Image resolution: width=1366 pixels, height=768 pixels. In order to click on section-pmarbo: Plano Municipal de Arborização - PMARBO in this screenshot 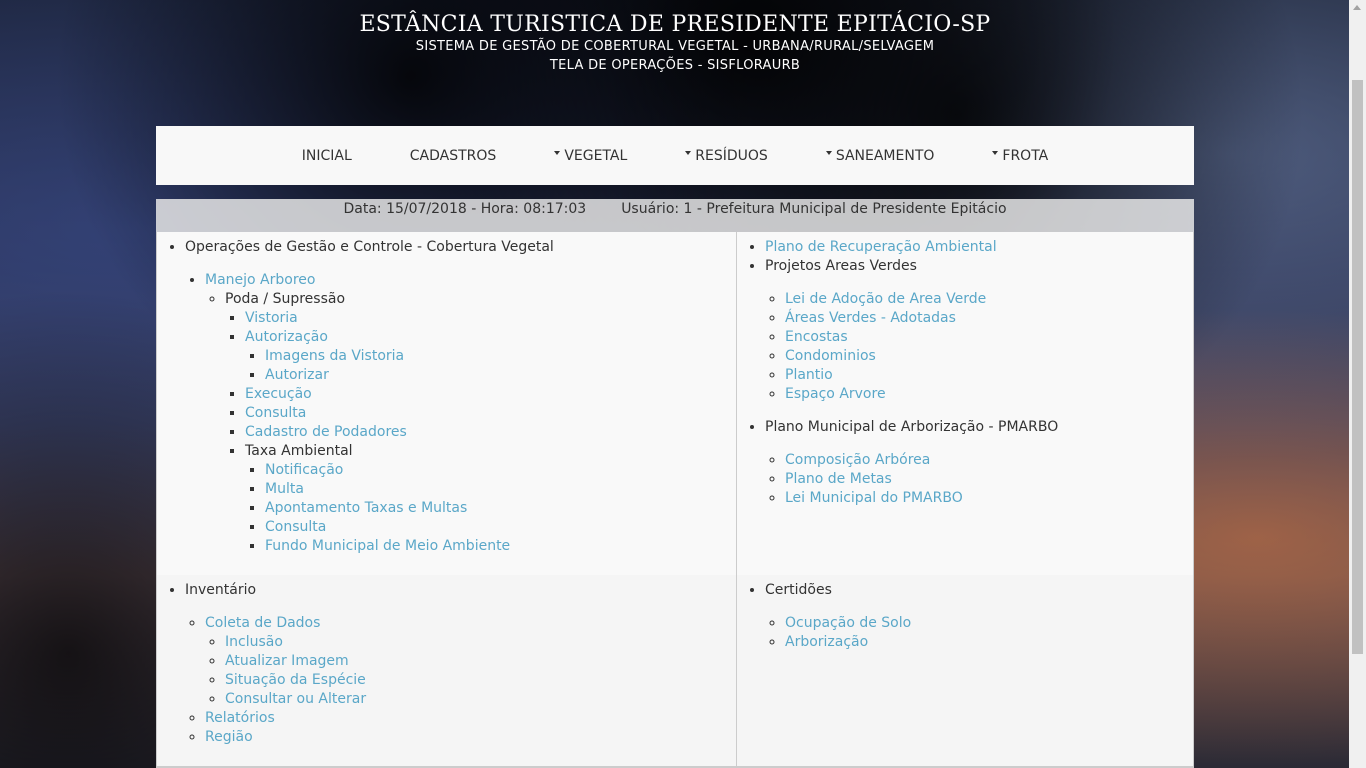, I will do `click(912, 427)`.